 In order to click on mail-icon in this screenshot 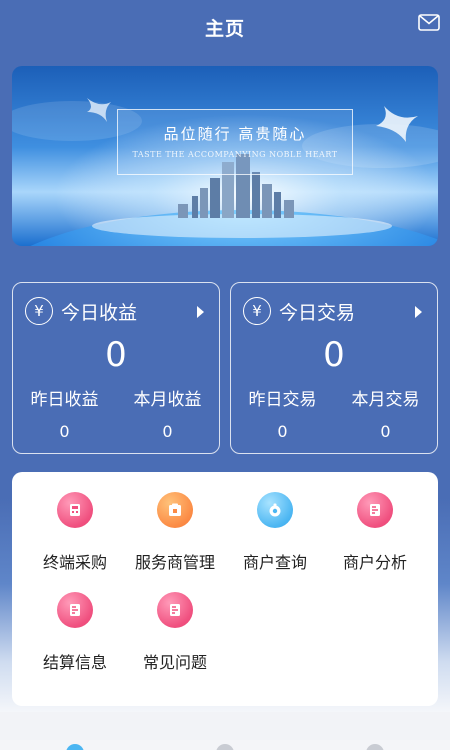, I will do `click(429, 22)`.